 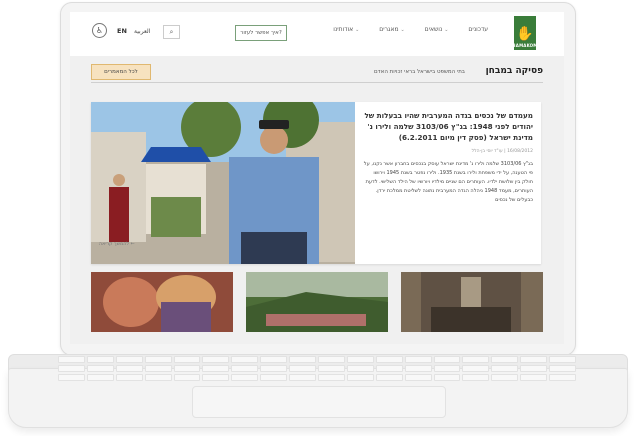 What do you see at coordinates (261, 33) in the screenshot?
I see `search-input: איך אפשר לעזור?` at bounding box center [261, 33].